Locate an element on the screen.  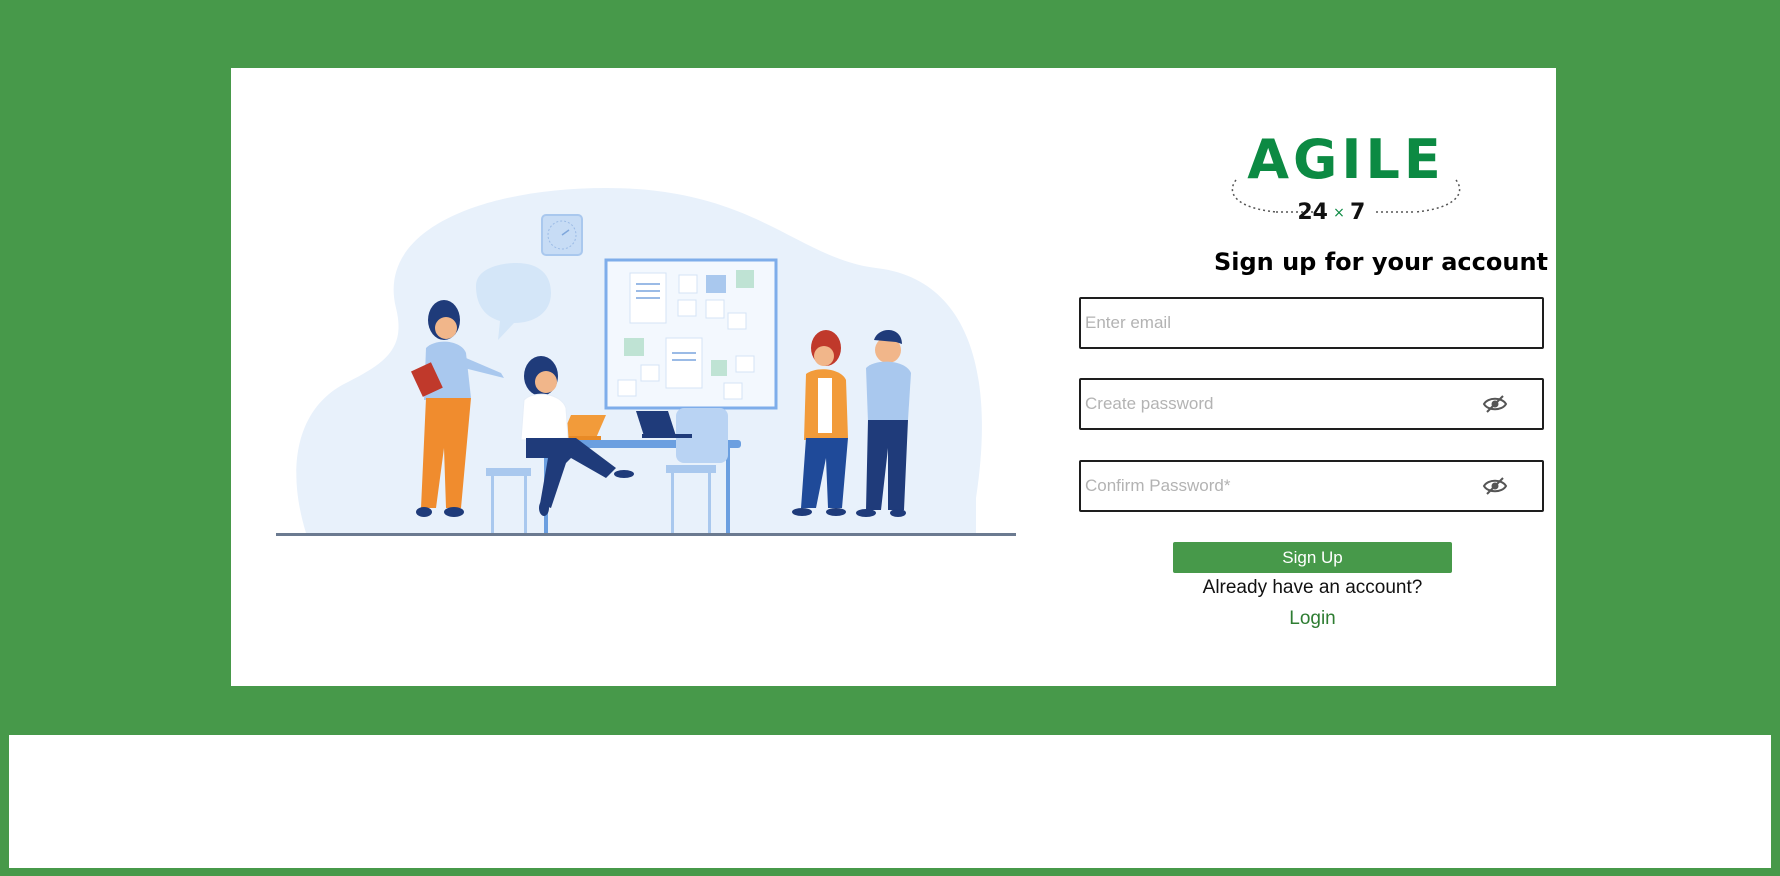
svg-text: 7 is located at coordinates (1357, 212).